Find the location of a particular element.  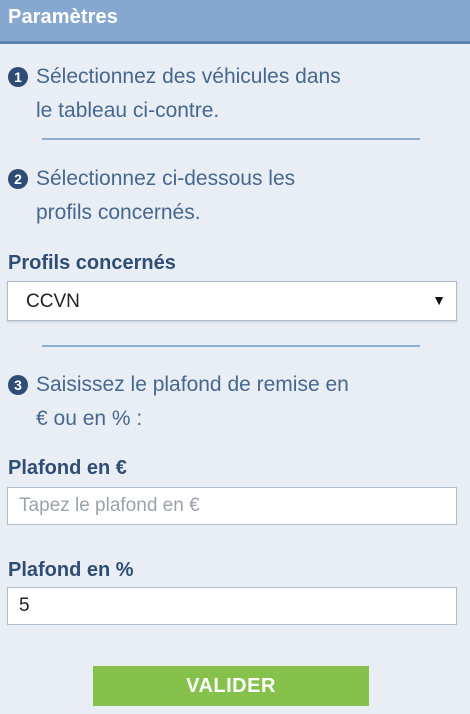

valider-button: VALIDER is located at coordinates (231, 686).